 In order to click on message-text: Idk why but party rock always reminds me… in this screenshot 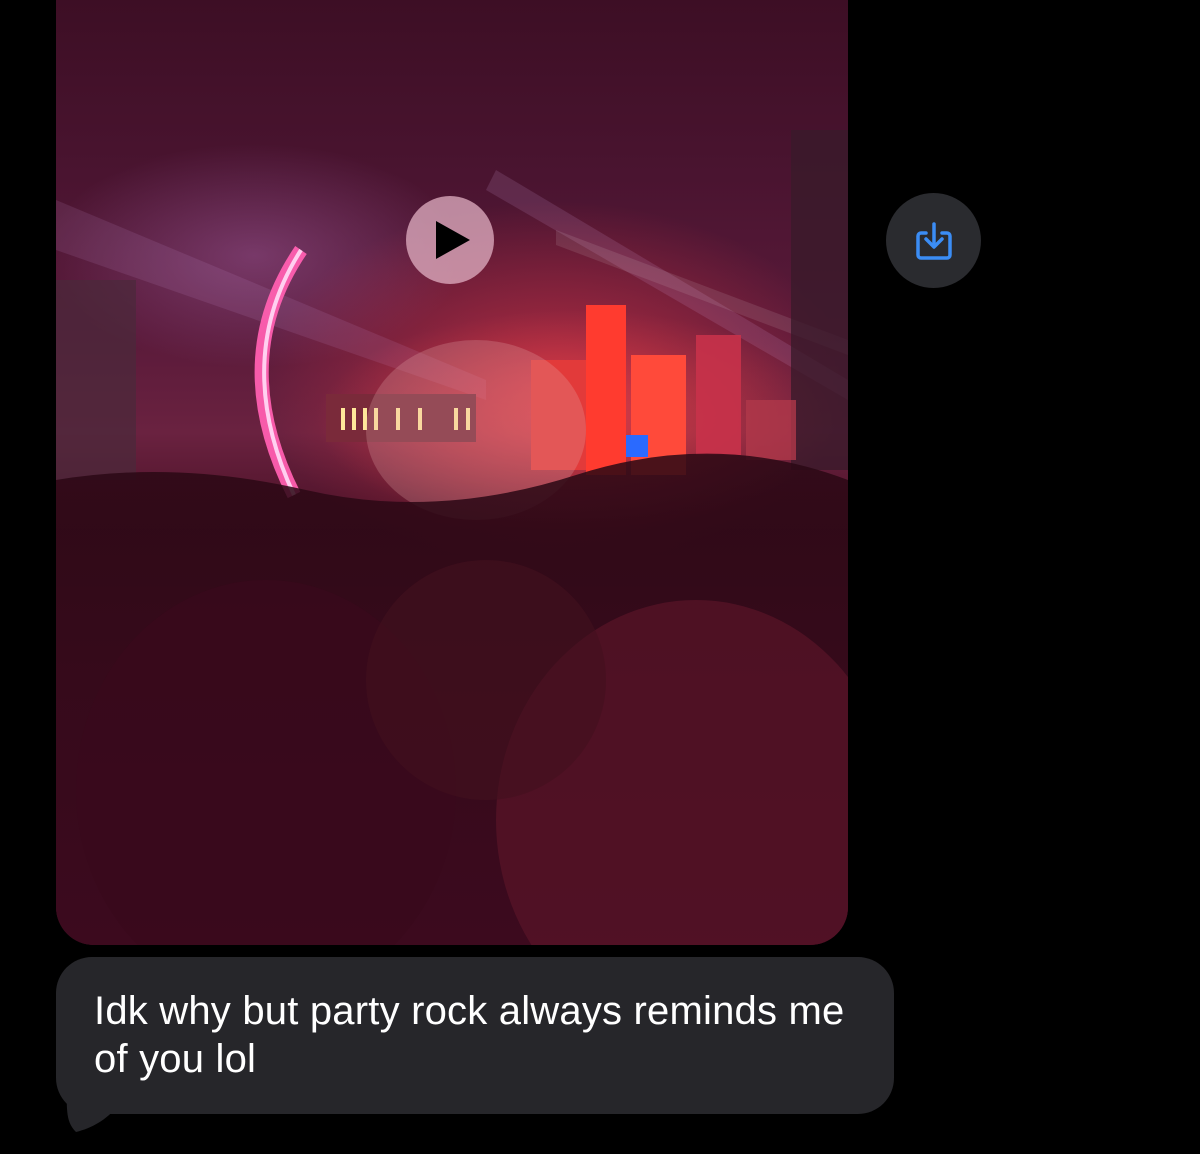, I will do `click(469, 1035)`.